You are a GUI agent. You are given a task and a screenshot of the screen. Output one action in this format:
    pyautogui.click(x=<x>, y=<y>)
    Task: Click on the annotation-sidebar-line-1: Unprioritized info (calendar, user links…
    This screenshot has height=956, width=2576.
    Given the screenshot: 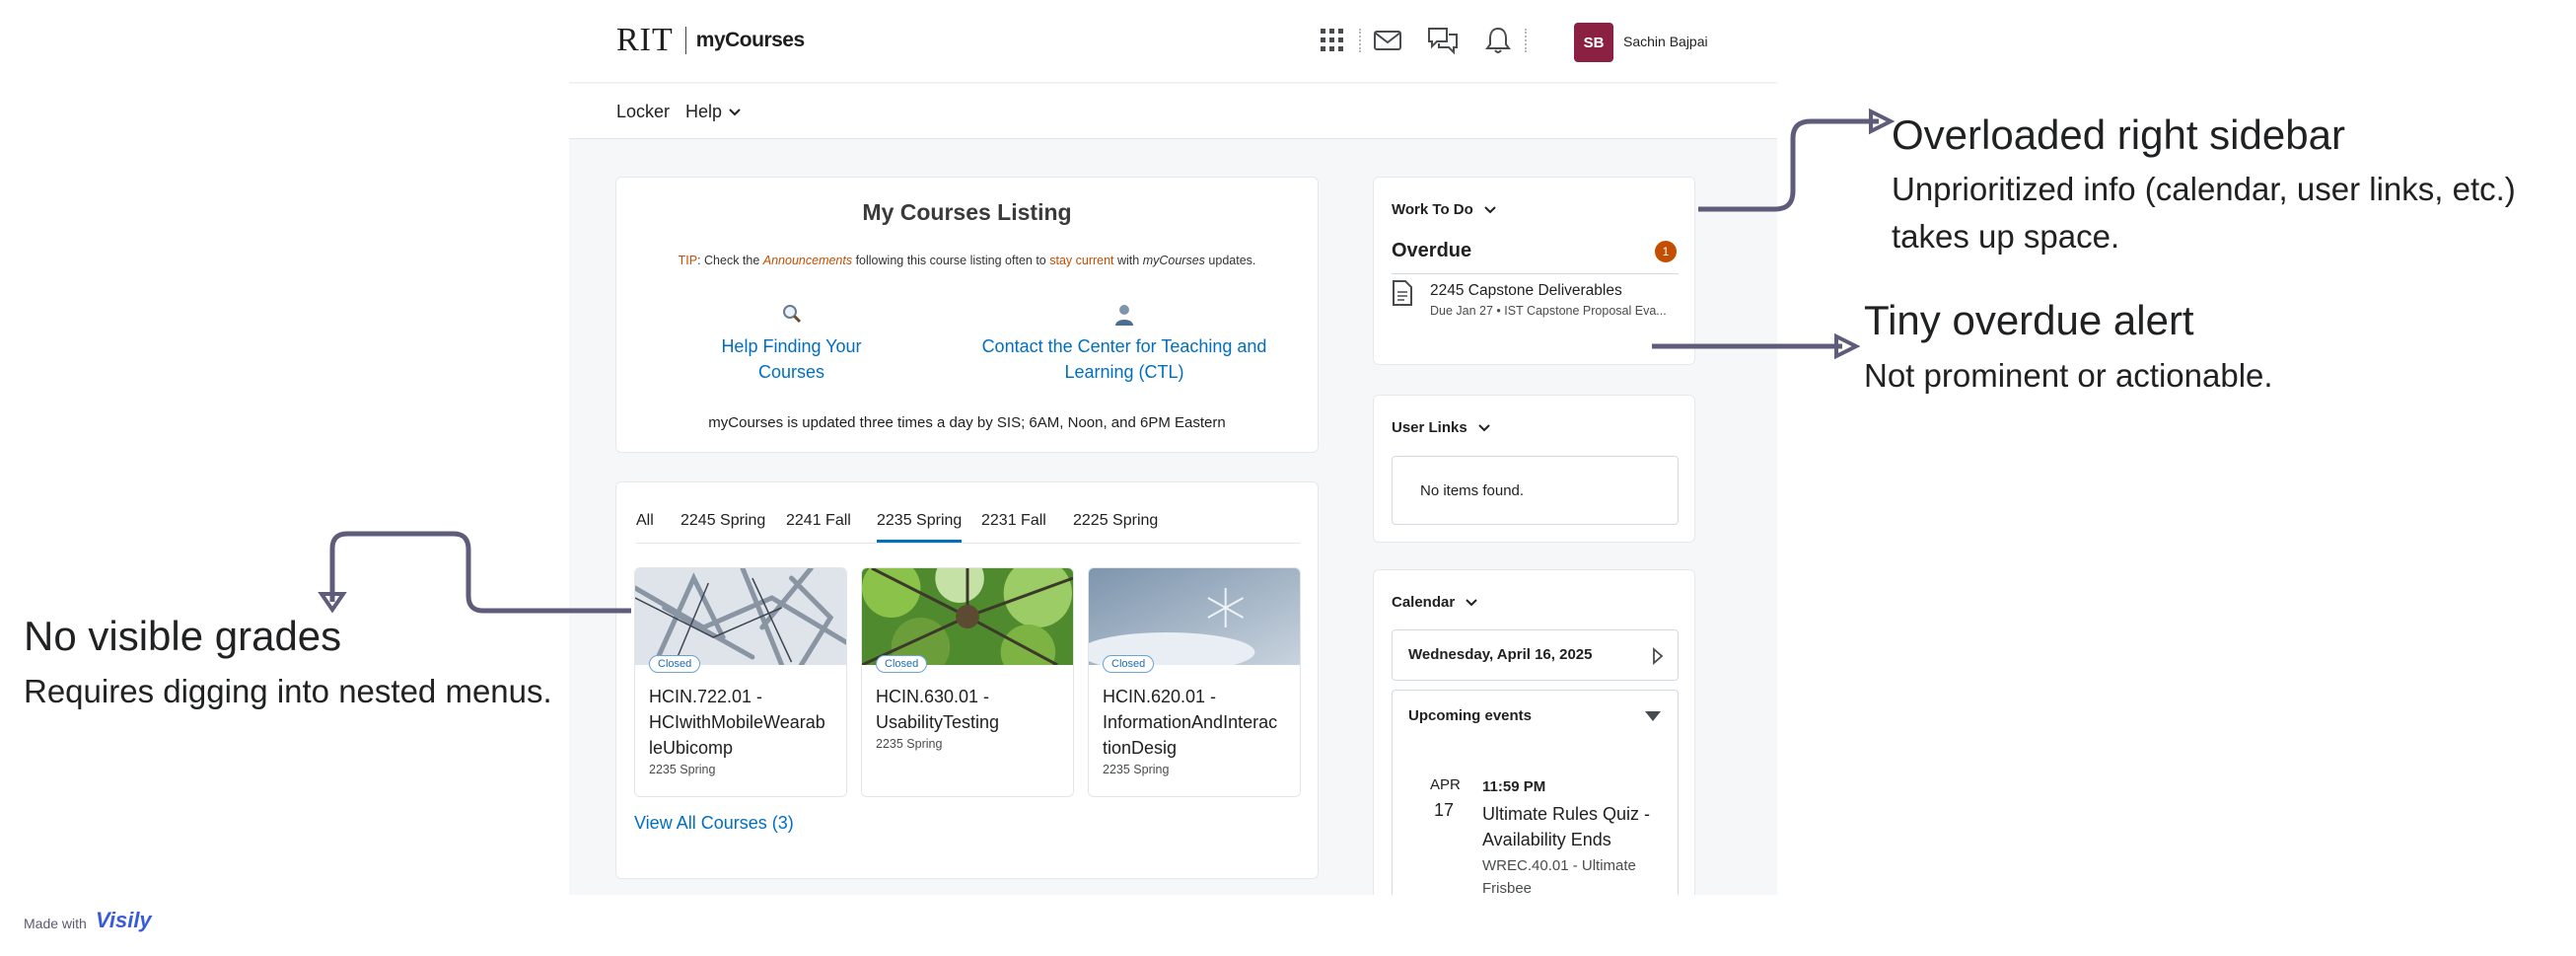 What is the action you would take?
    pyautogui.click(x=2204, y=189)
    